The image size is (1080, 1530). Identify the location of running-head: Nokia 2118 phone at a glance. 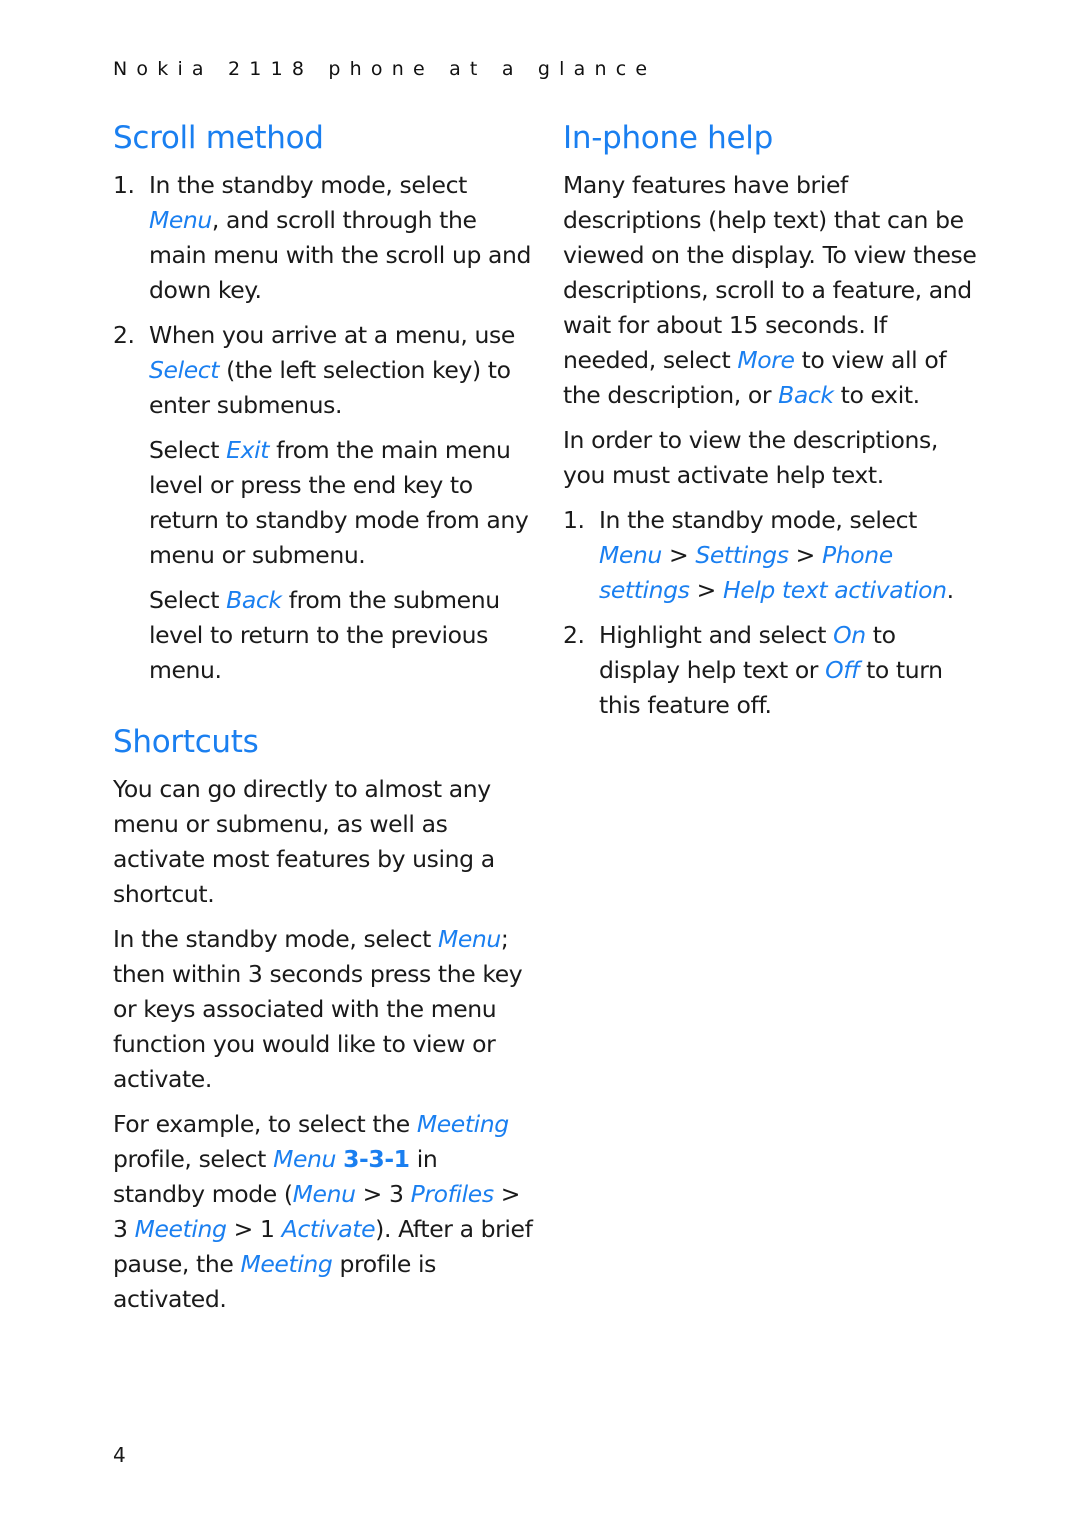
(385, 69).